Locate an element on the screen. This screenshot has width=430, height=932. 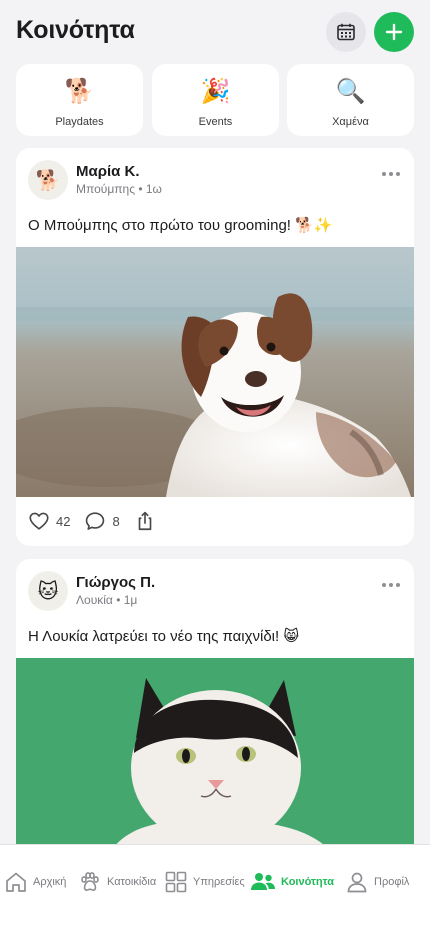
author-avatar: 🐕 is located at coordinates (48, 180).